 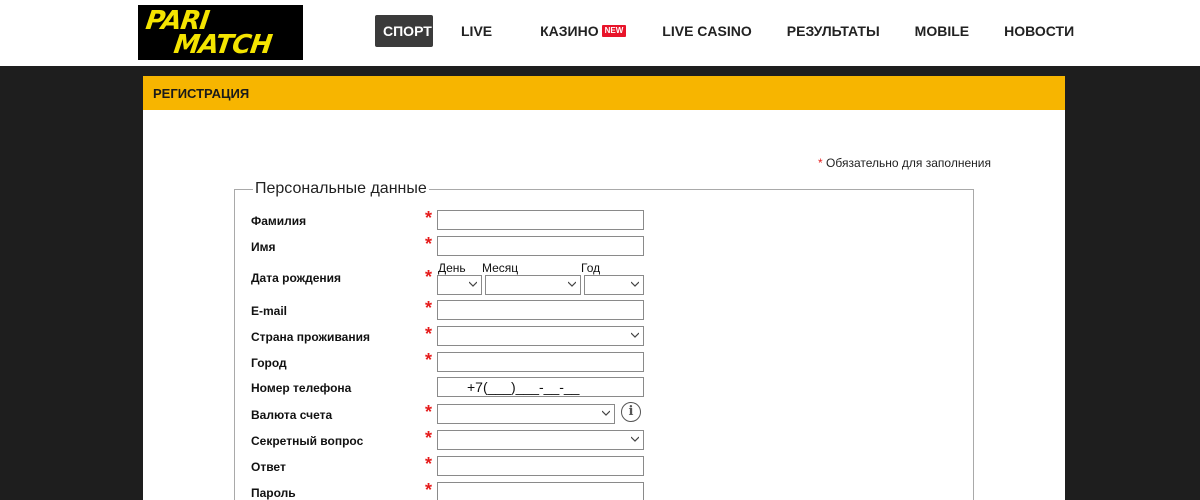 What do you see at coordinates (269, 363) in the screenshot?
I see `city-label: Город` at bounding box center [269, 363].